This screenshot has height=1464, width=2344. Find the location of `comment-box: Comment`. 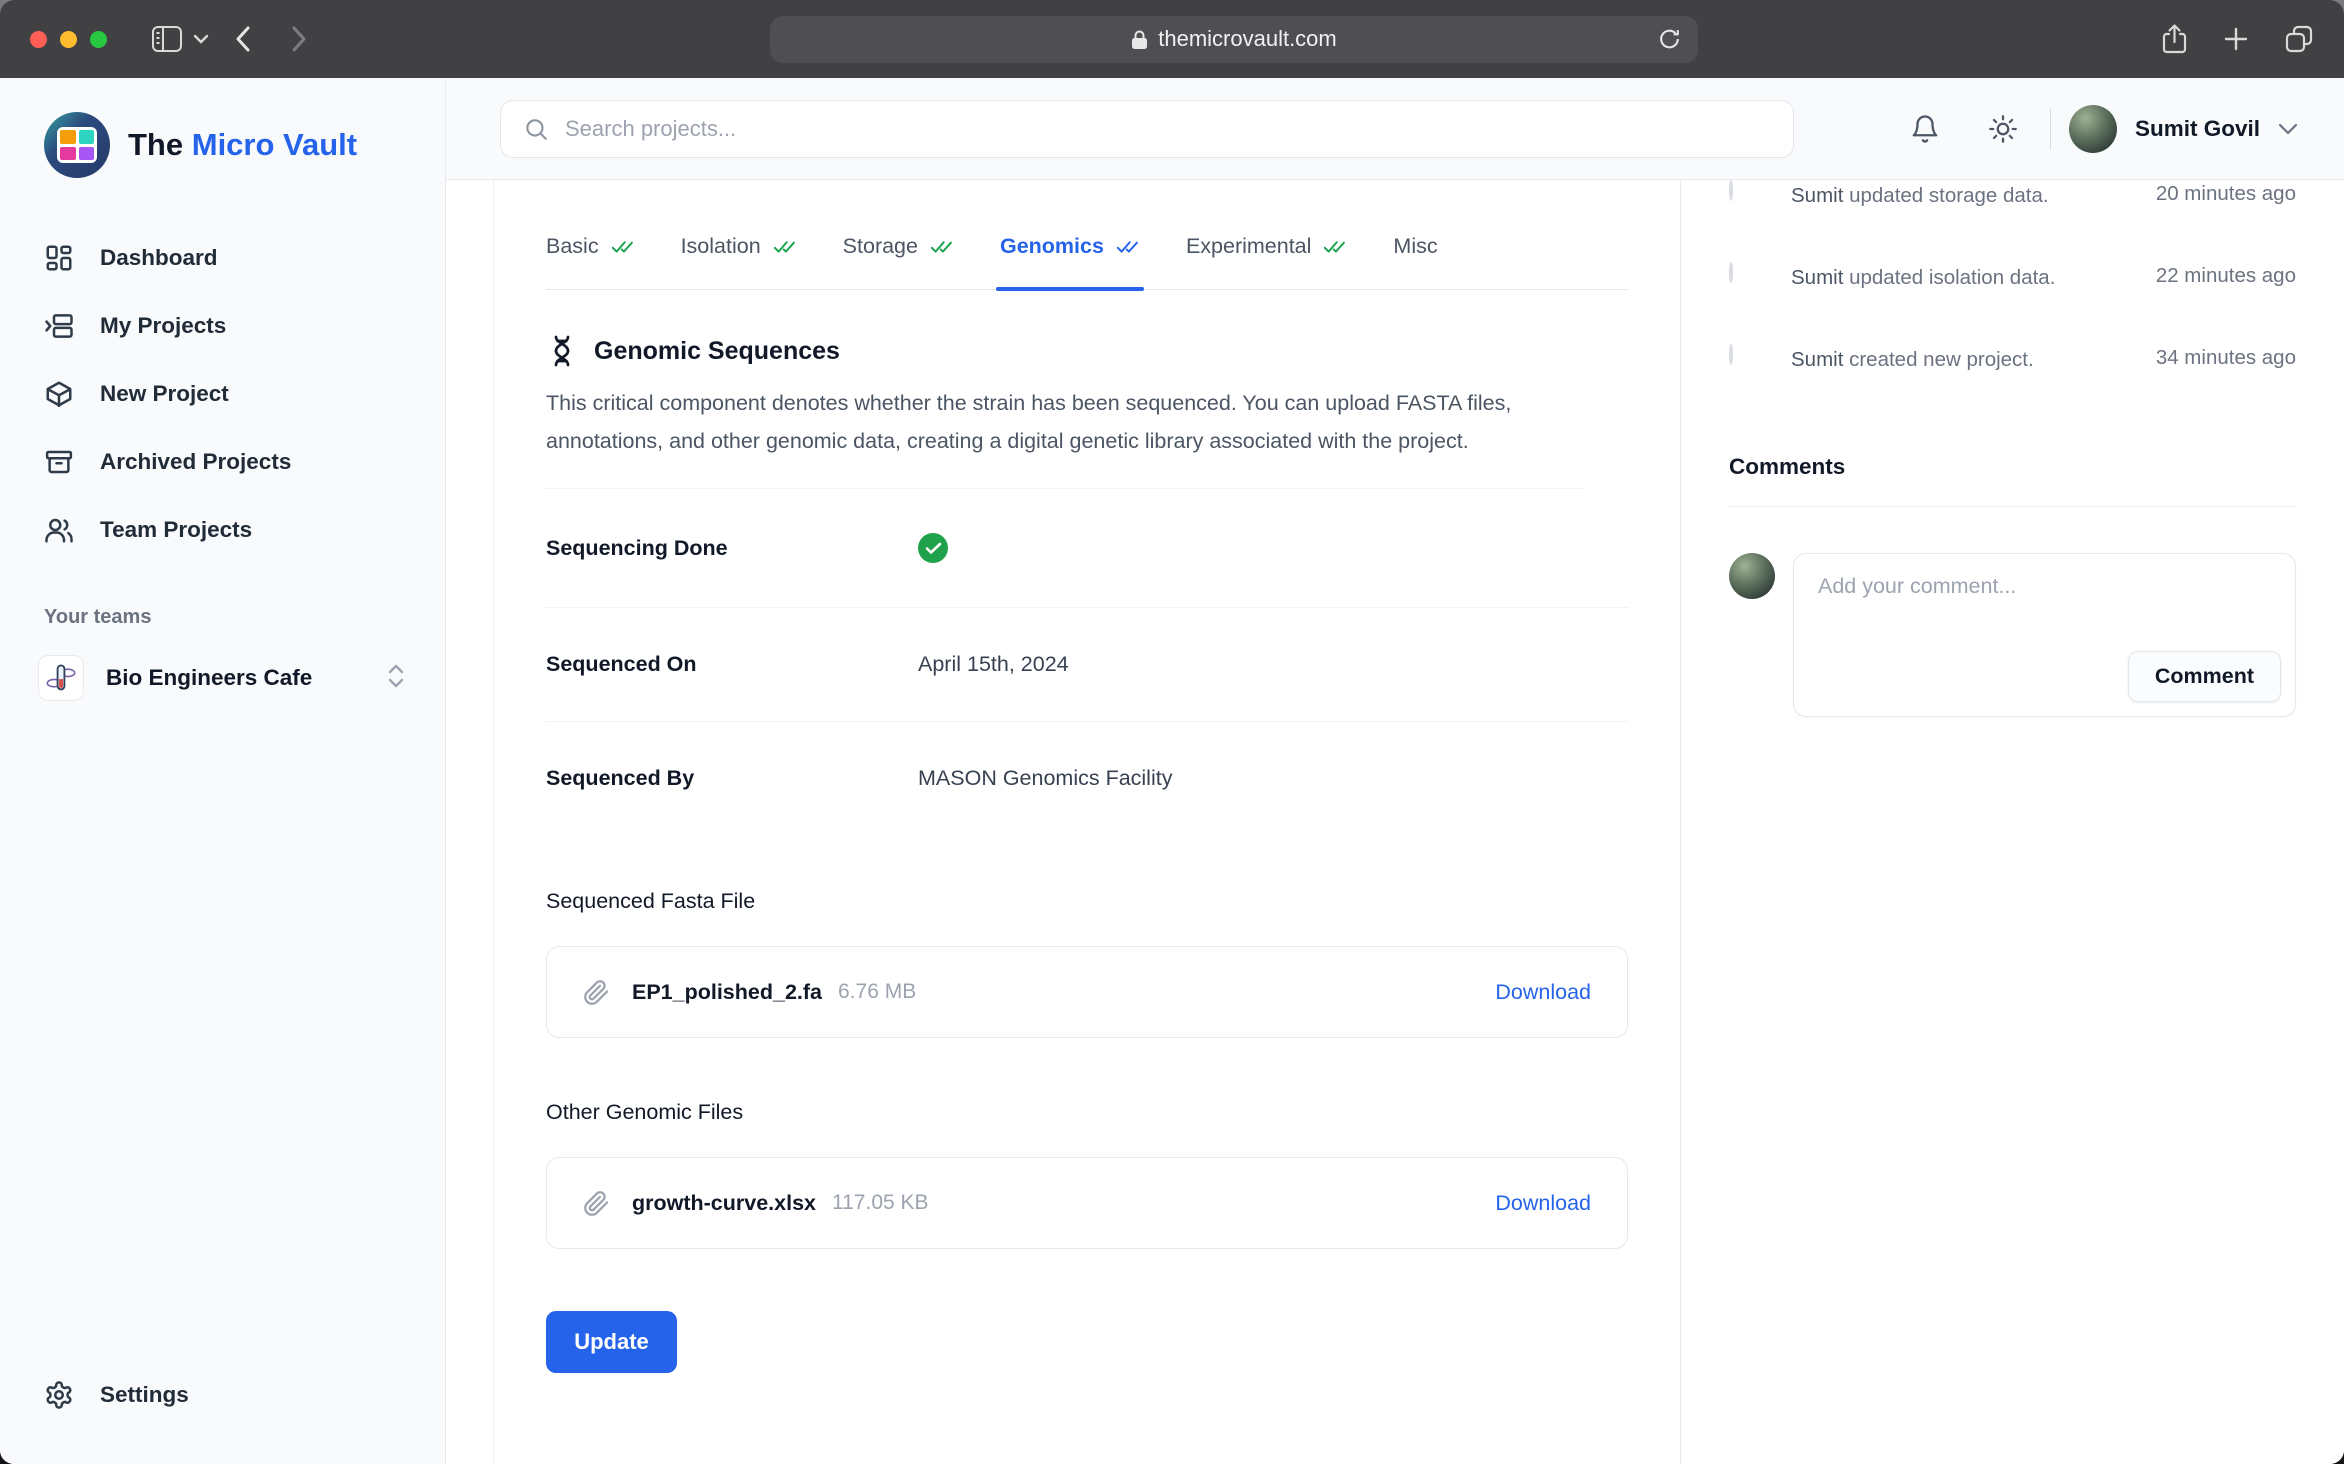

comment-box: Comment is located at coordinates (2044, 635).